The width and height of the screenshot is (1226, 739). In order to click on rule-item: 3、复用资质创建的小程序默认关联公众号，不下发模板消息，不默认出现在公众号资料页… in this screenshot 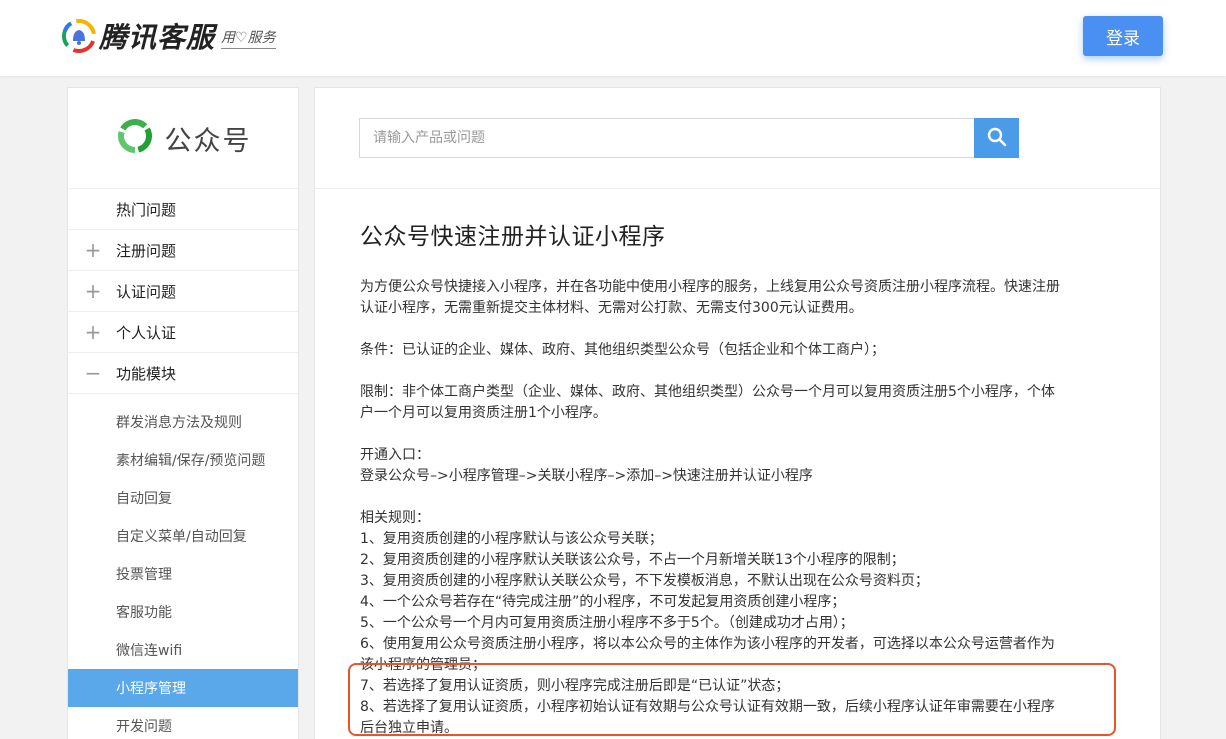, I will do `click(644, 581)`.